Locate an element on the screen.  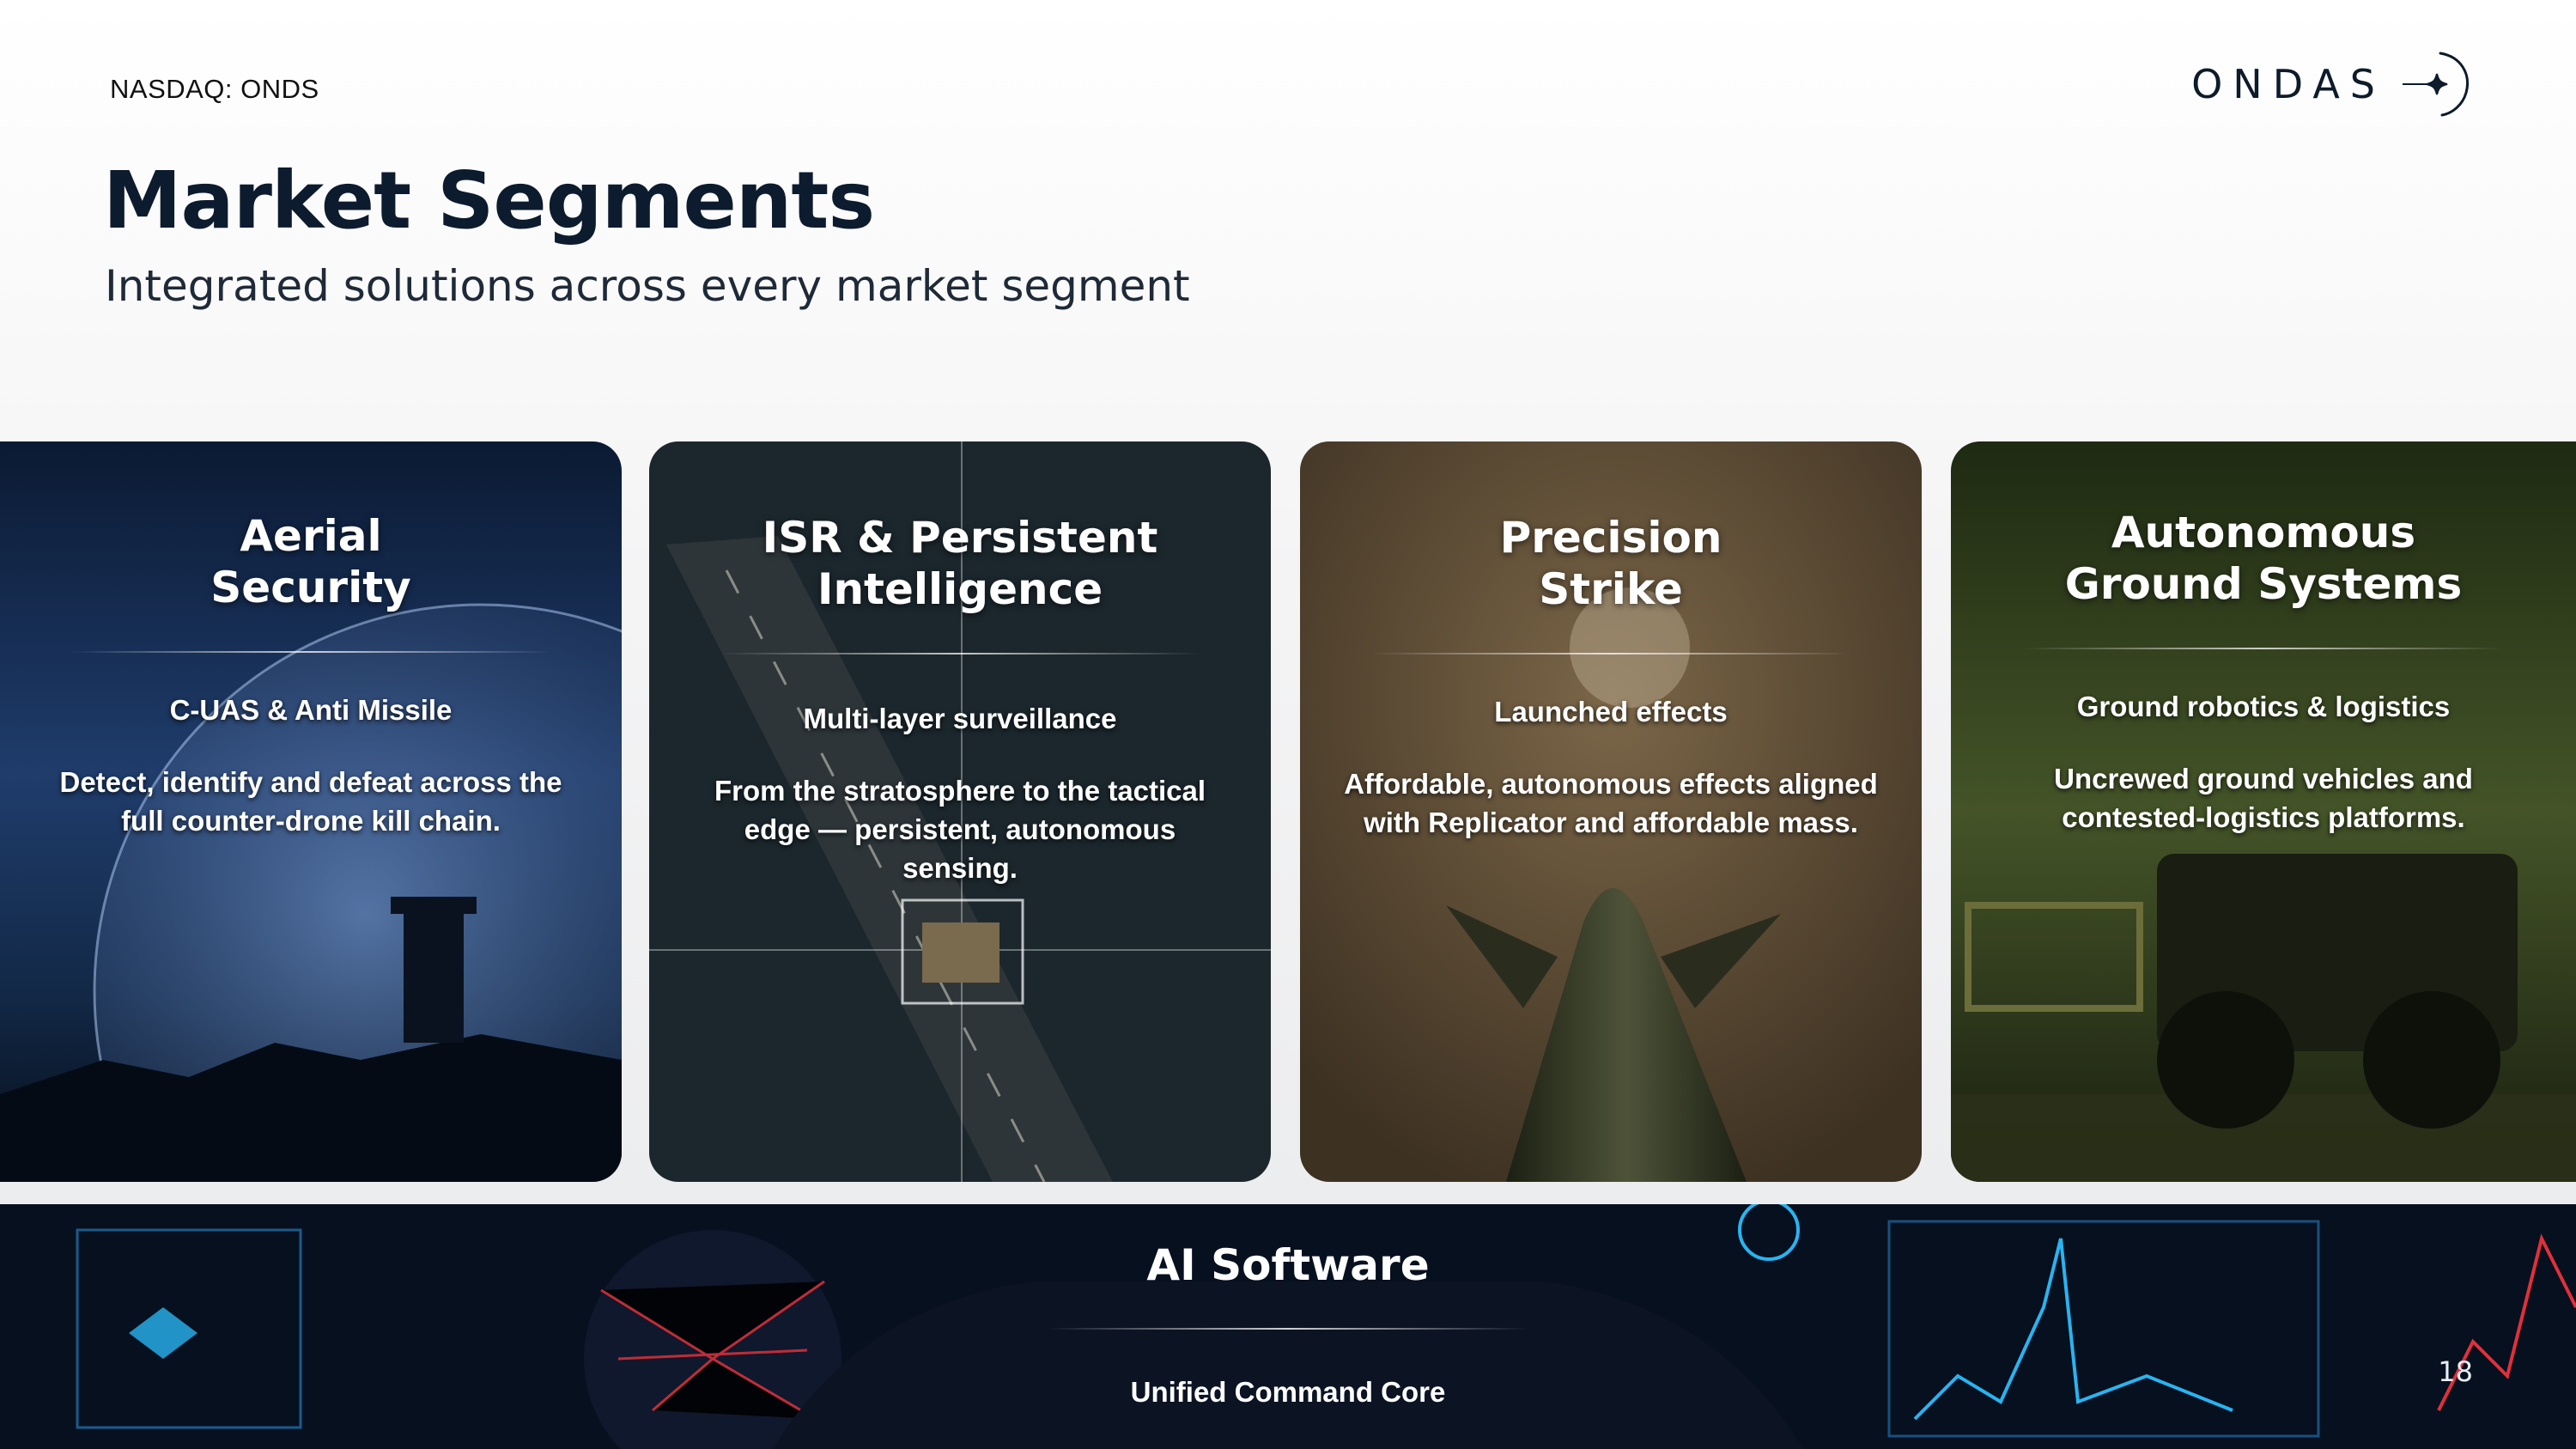
panel-title: AI Software is located at coordinates (1288, 1265).